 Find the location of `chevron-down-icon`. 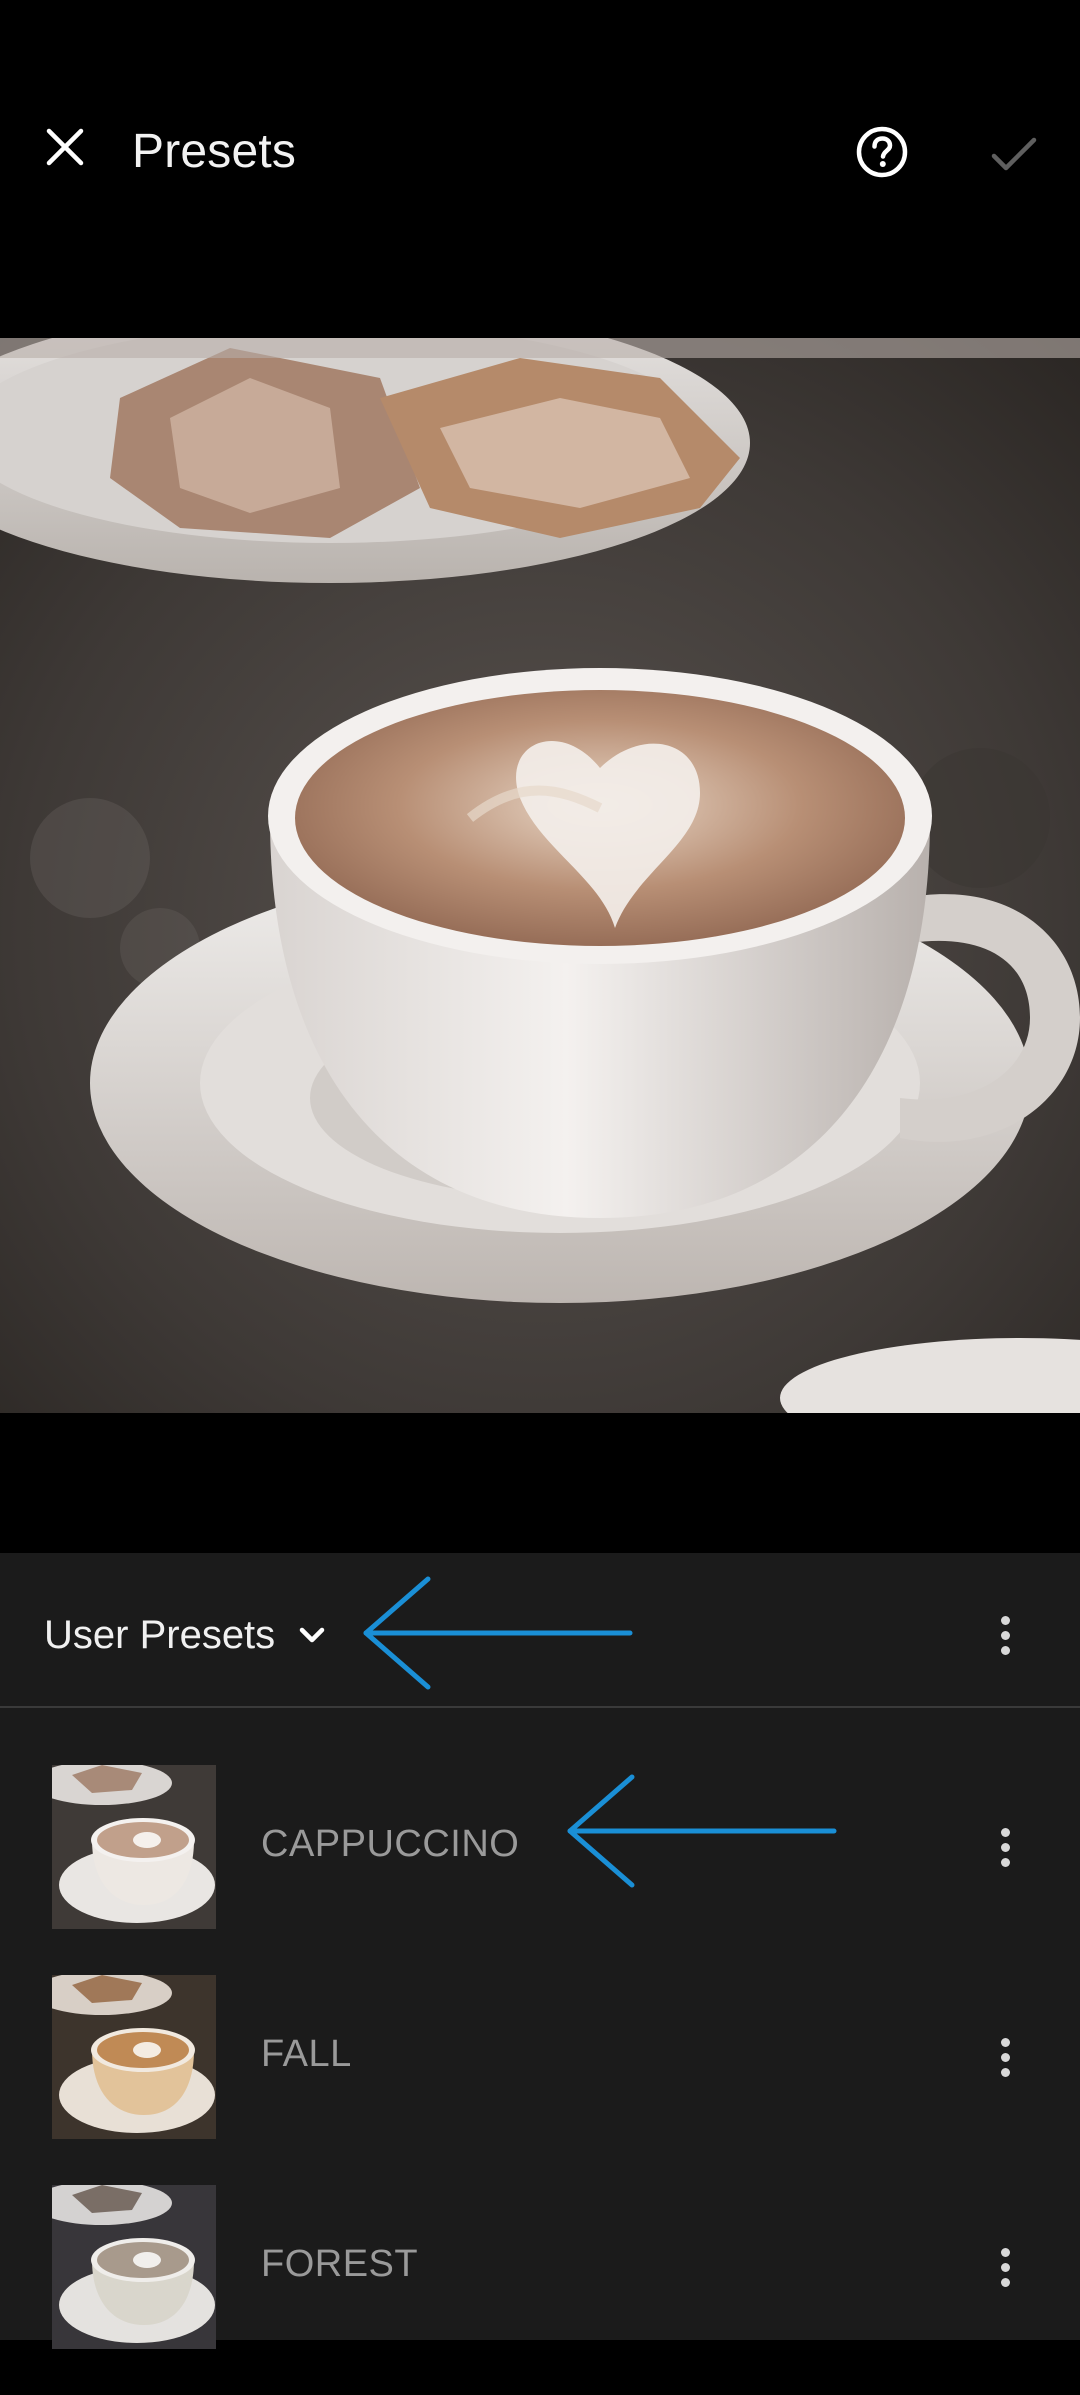

chevron-down-icon is located at coordinates (312, 1635).